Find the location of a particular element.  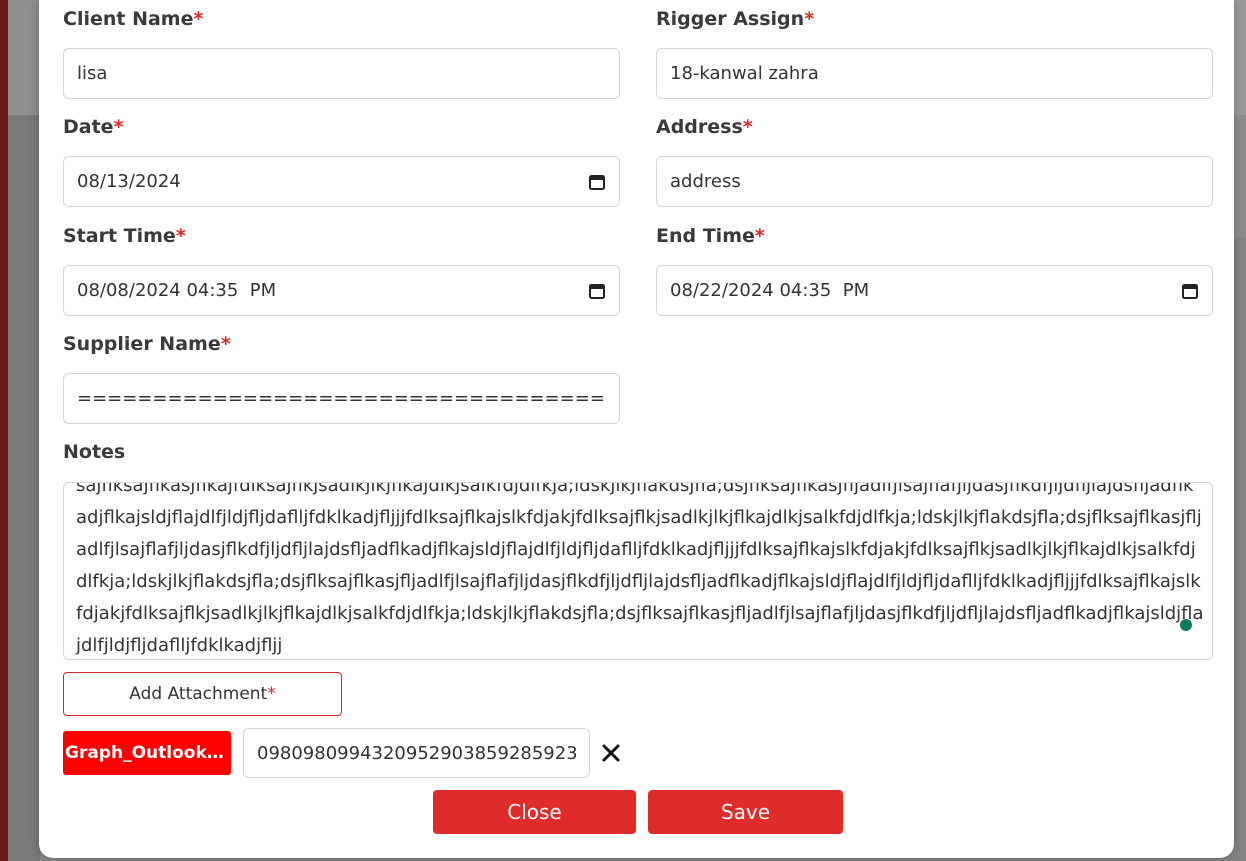

address-label: Address* is located at coordinates (704, 127).